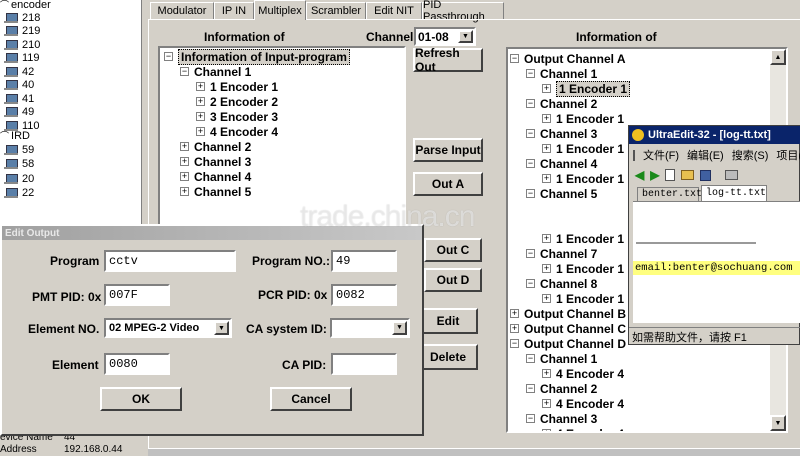 The image size is (800, 456). I want to click on tree-output-b: + Output Channel B, so click(568, 313).